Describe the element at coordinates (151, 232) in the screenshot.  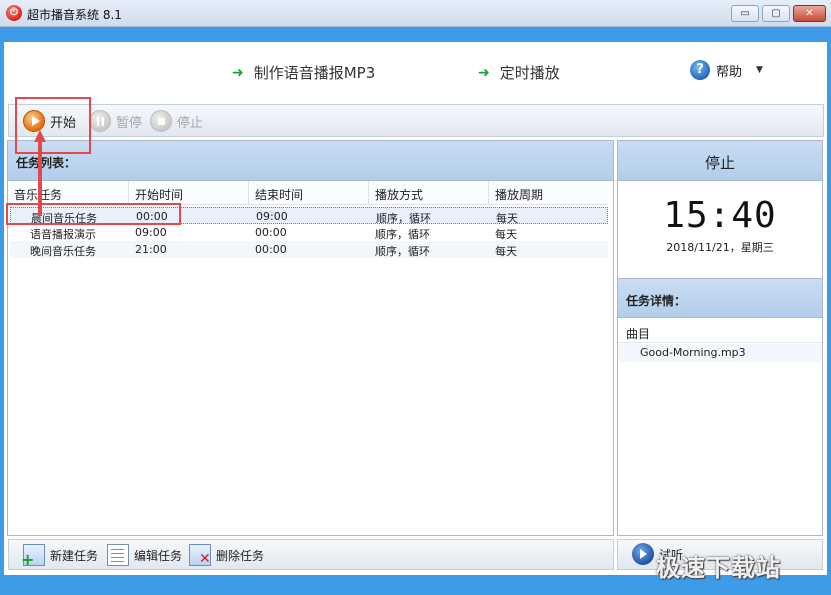
I see `task-start: 09:00` at that location.